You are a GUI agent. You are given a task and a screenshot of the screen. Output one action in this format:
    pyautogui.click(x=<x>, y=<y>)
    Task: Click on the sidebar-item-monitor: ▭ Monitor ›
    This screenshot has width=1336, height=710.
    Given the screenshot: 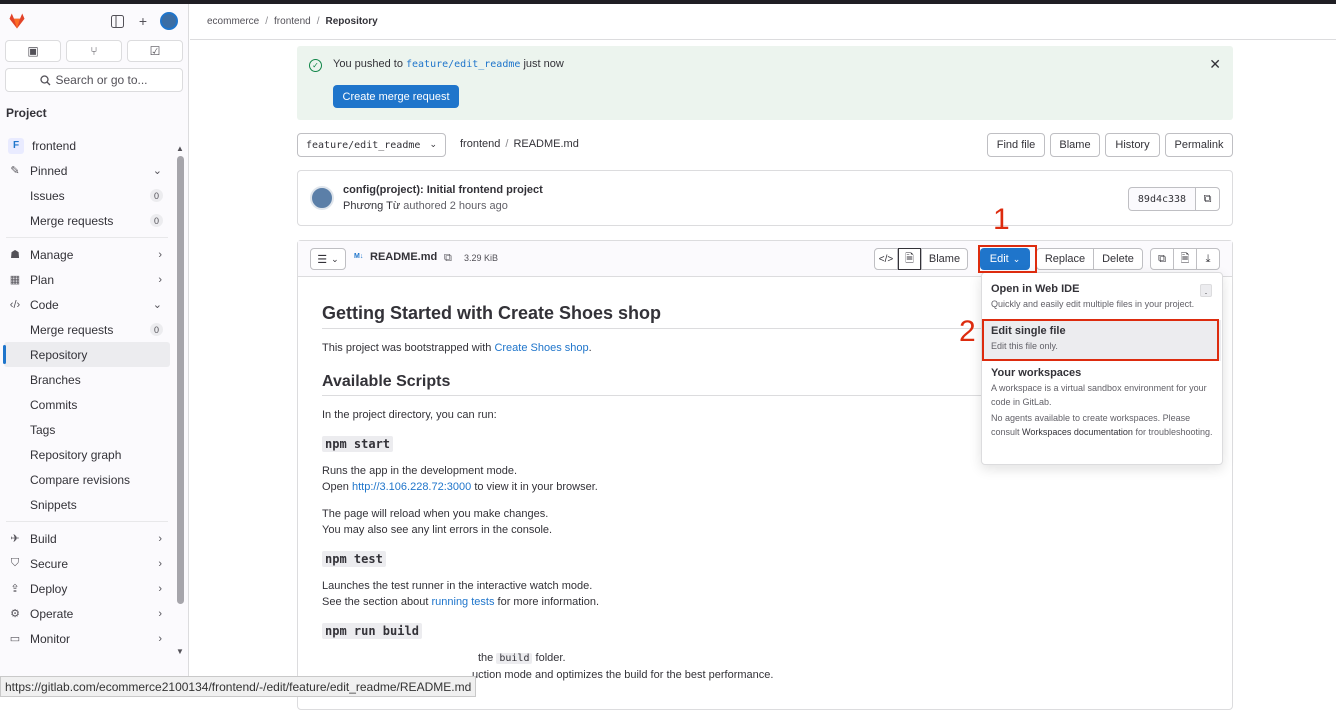 What is the action you would take?
    pyautogui.click(x=87, y=638)
    